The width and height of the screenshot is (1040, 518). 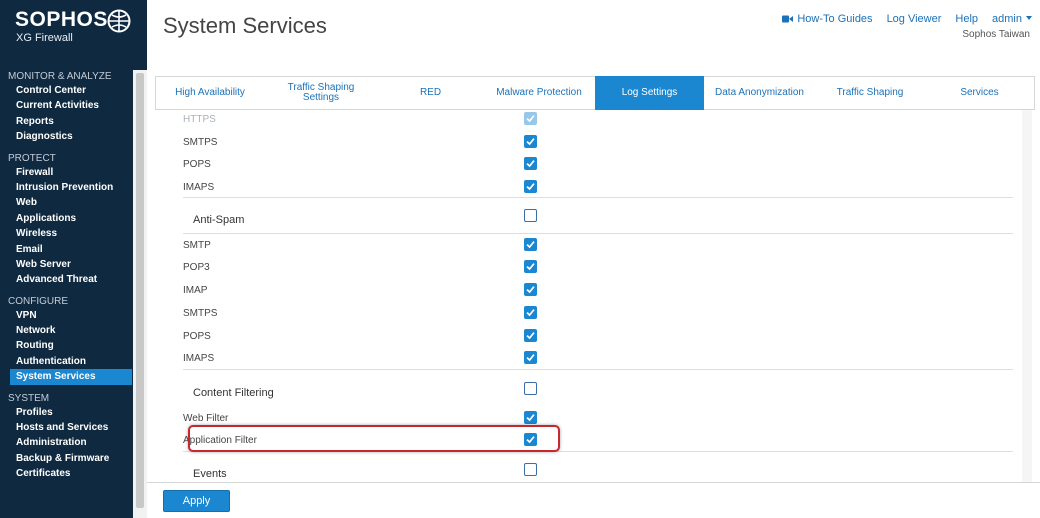 I want to click on sidebar-item-system-services: System Services, so click(x=71, y=377).